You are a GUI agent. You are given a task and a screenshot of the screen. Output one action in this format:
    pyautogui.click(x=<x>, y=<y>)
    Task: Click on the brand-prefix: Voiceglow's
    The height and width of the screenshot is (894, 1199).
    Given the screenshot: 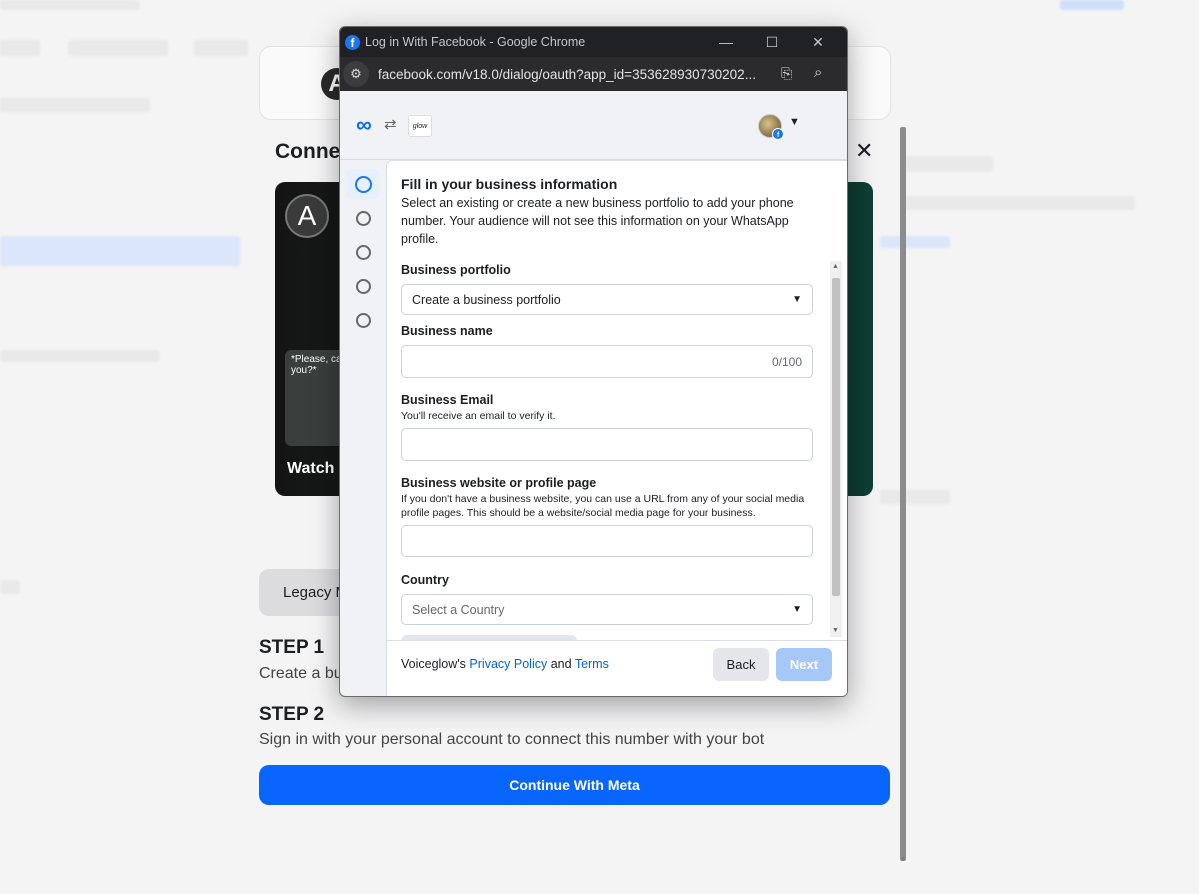 What is the action you would take?
    pyautogui.click(x=433, y=664)
    